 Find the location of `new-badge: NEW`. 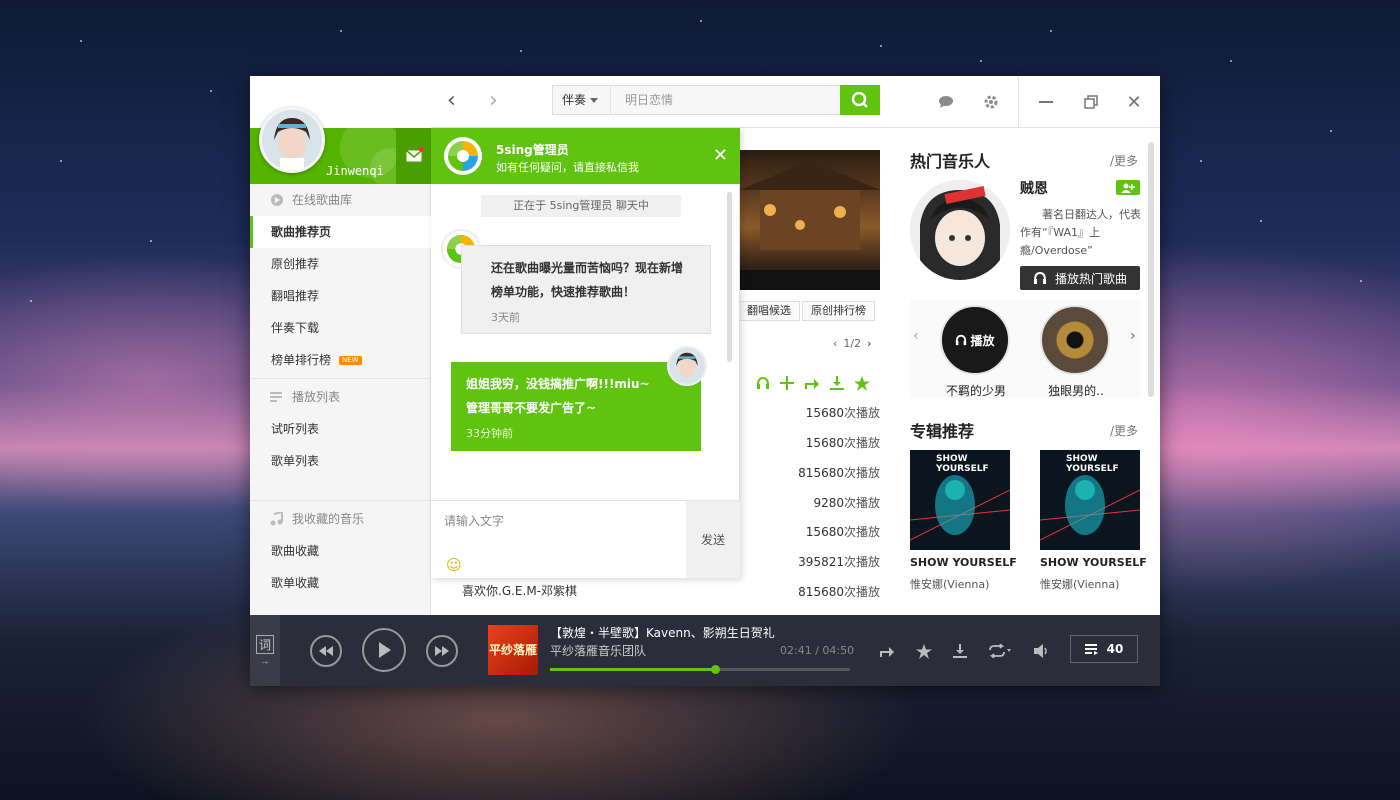

new-badge: NEW is located at coordinates (350, 360).